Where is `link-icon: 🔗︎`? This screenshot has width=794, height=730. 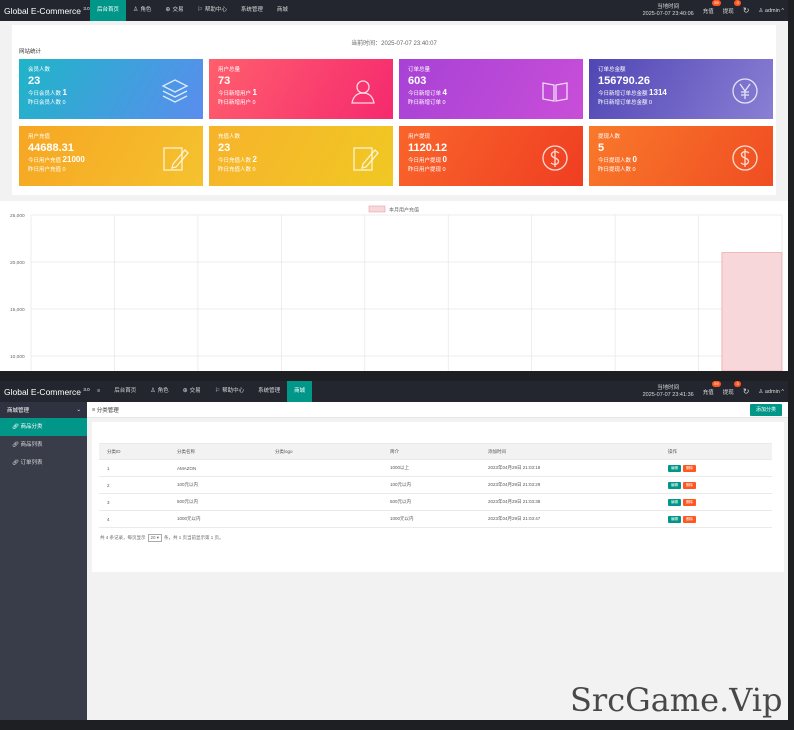 link-icon: 🔗︎ is located at coordinates (15, 463).